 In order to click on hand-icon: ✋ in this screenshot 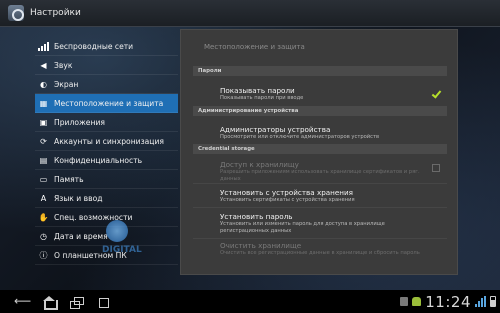, I will do `click(43, 217)`.